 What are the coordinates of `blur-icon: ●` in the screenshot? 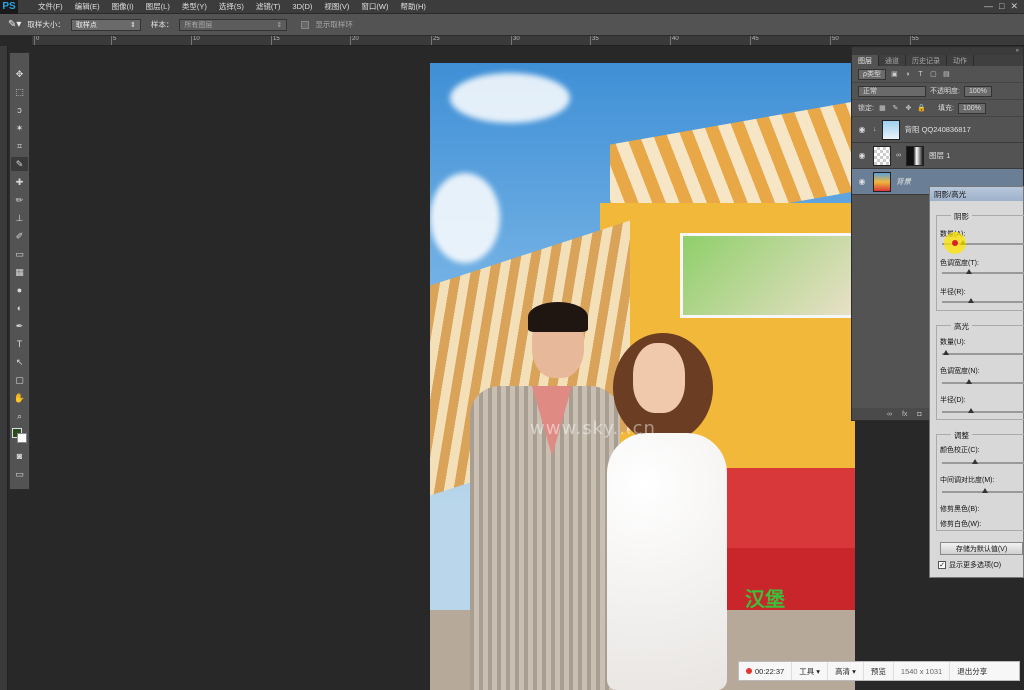 It's located at (19, 290).